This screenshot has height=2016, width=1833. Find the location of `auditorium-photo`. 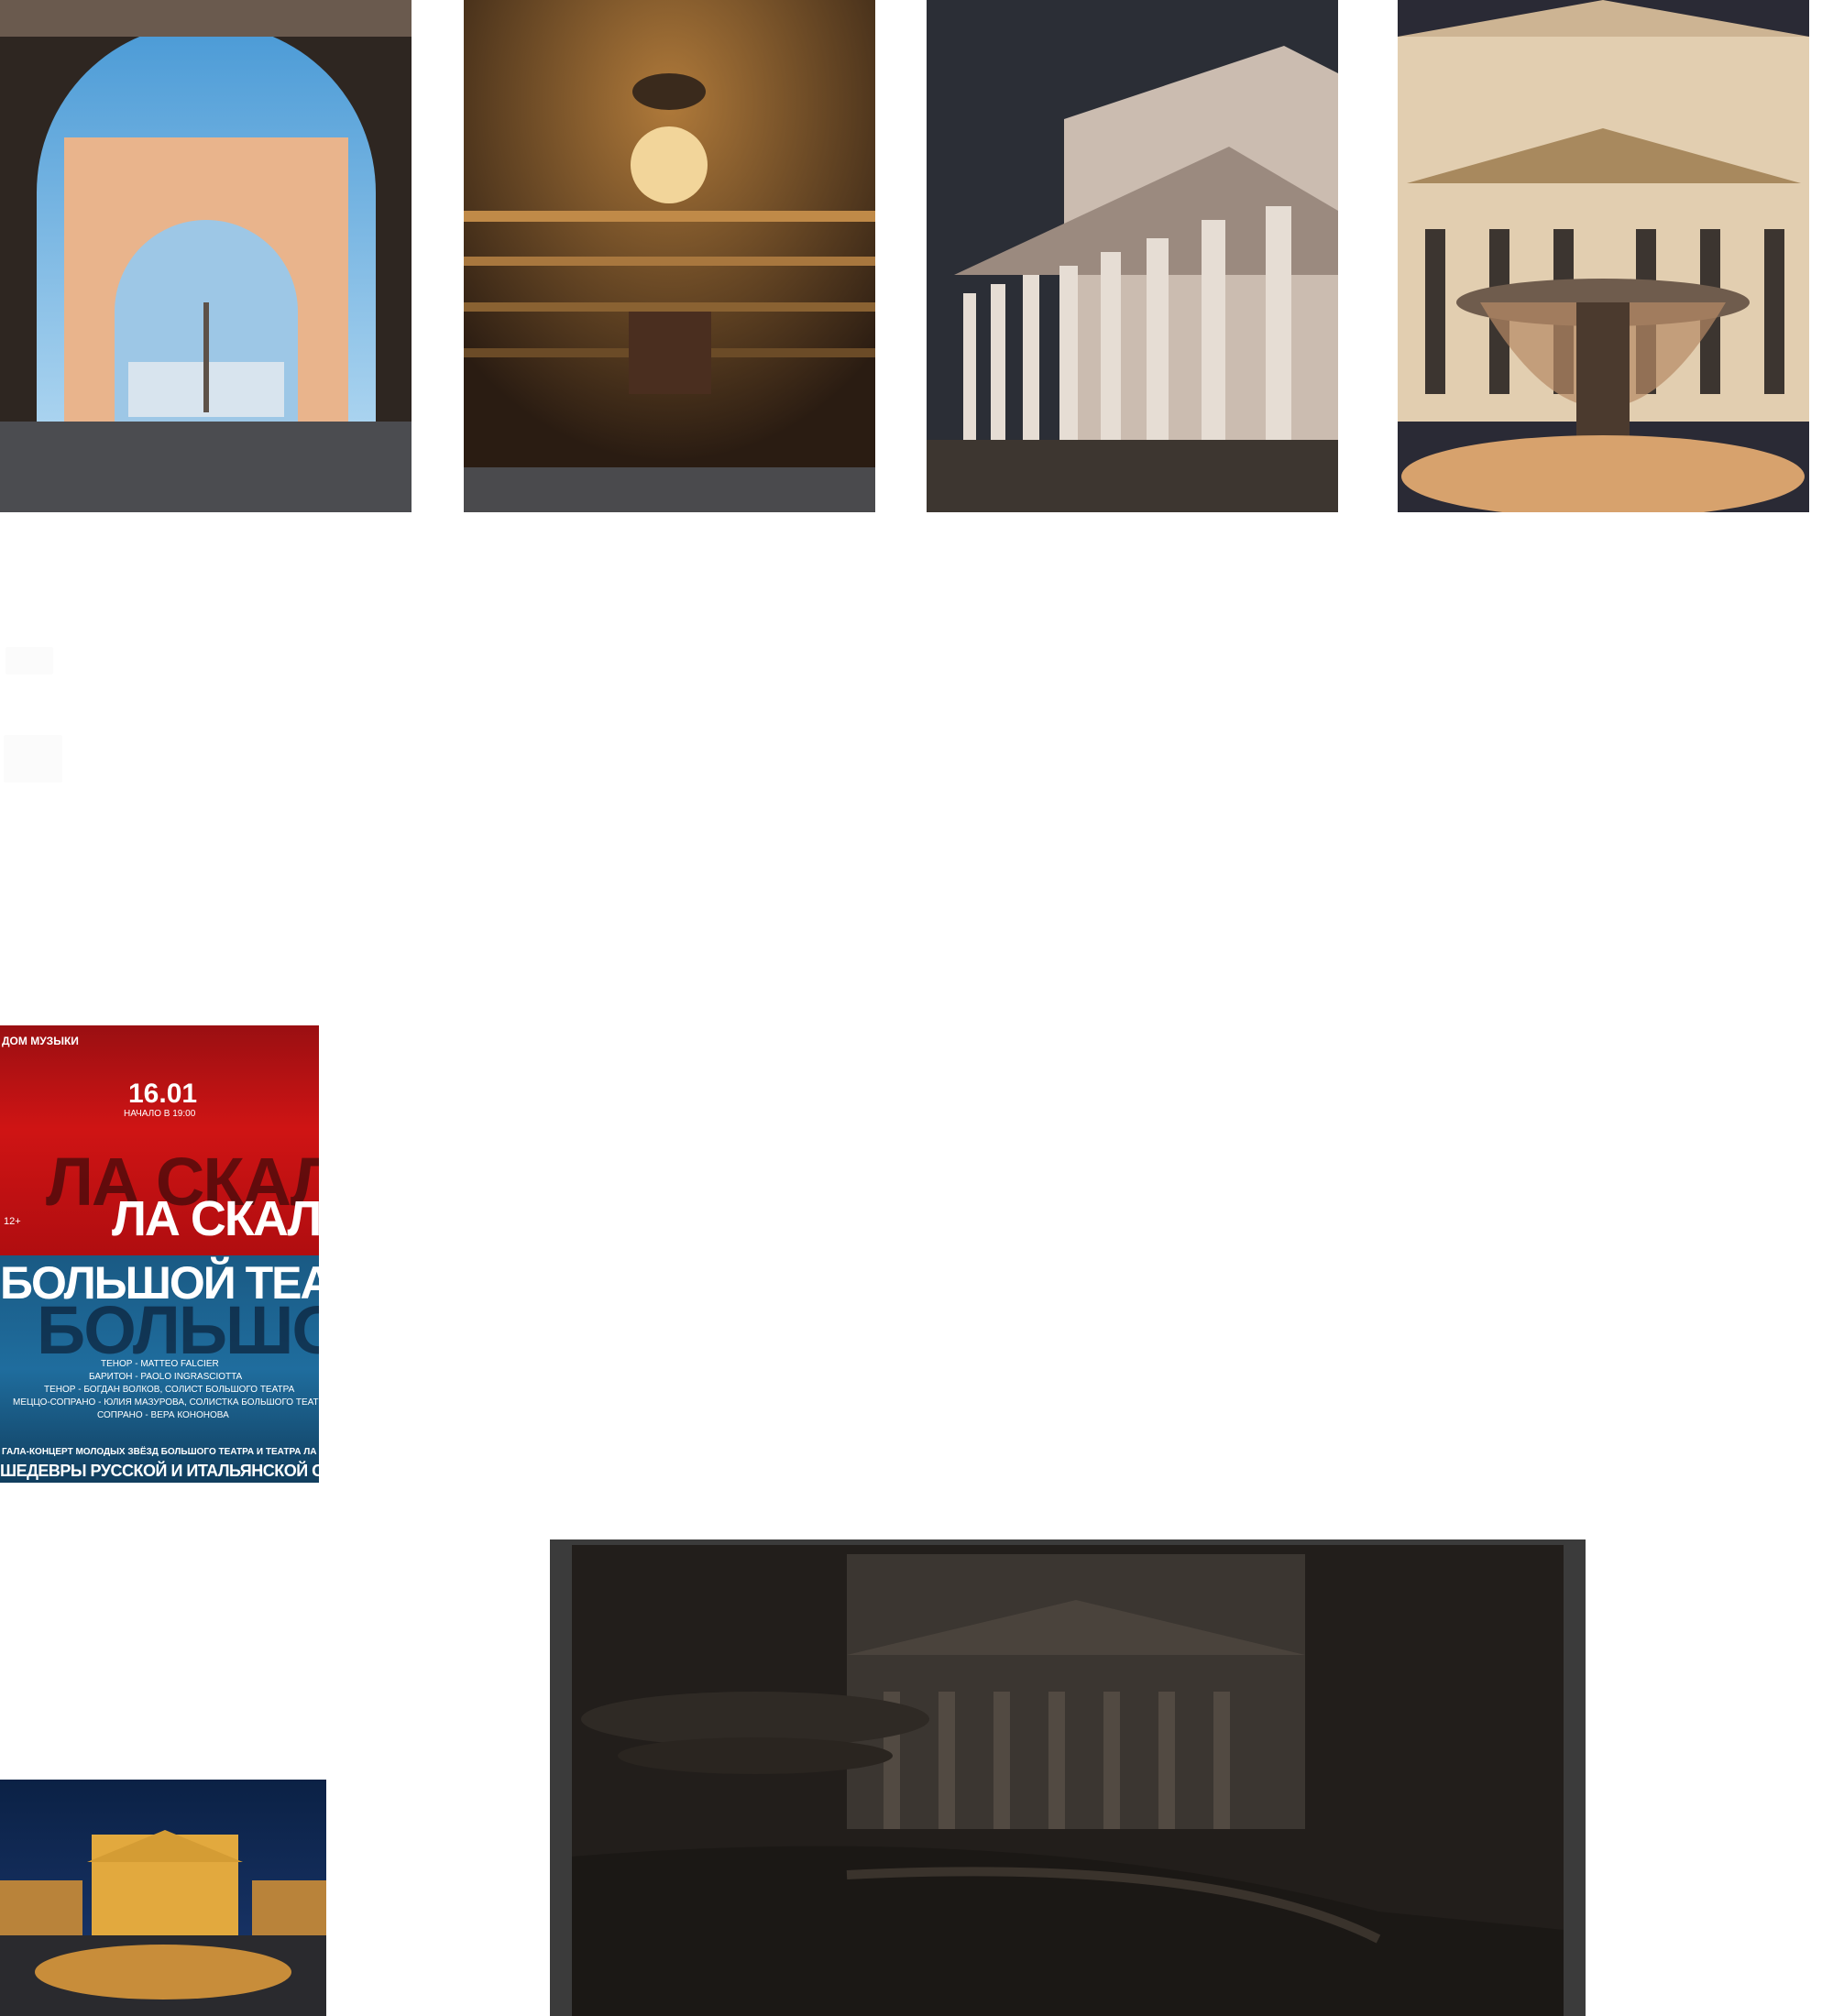

auditorium-photo is located at coordinates (669, 256).